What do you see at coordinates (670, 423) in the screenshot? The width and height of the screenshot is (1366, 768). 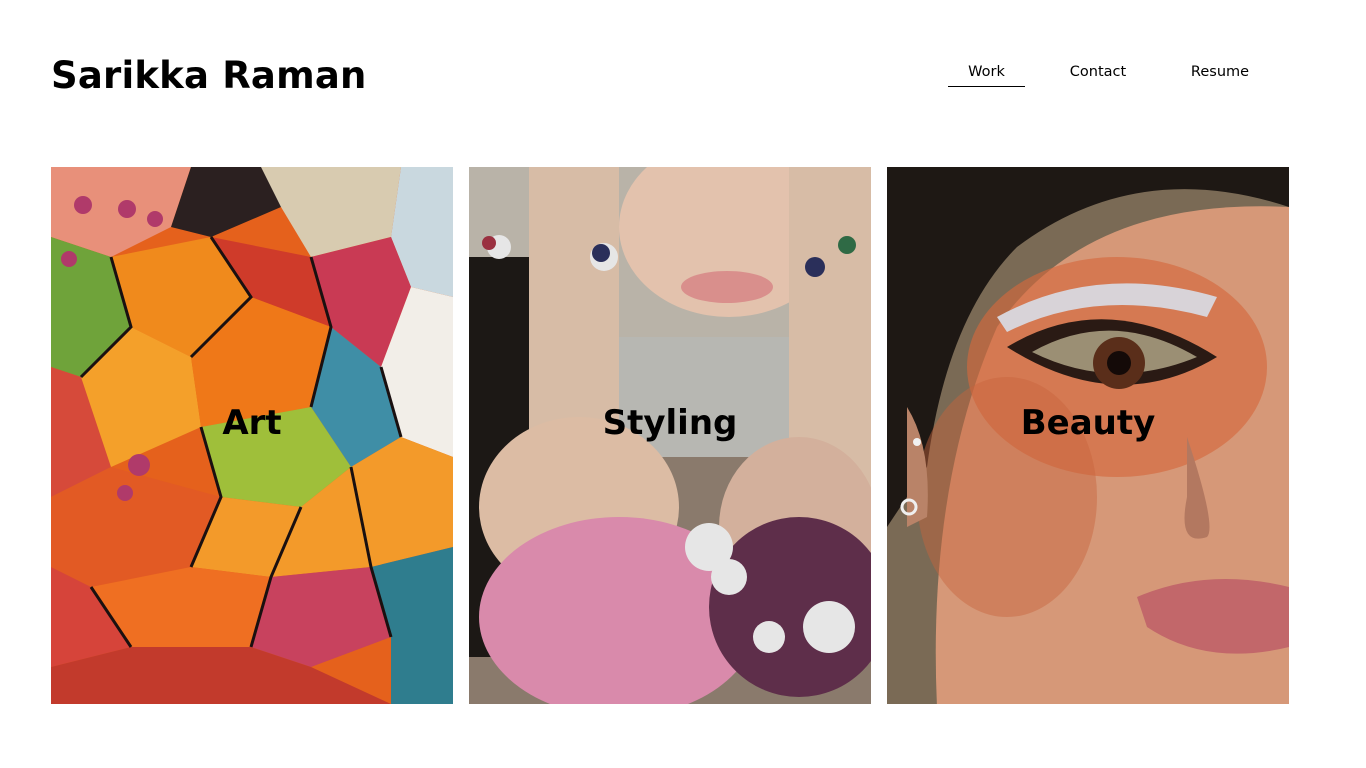 I see `card-label-styling: Styling` at bounding box center [670, 423].